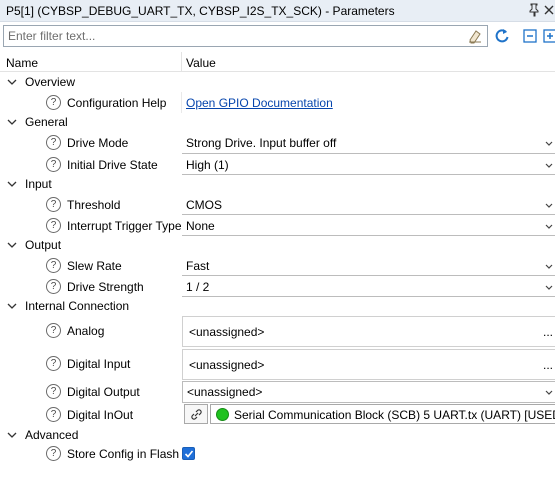  I want to click on drive-strength-select: 1 / 2, so click(368, 286).